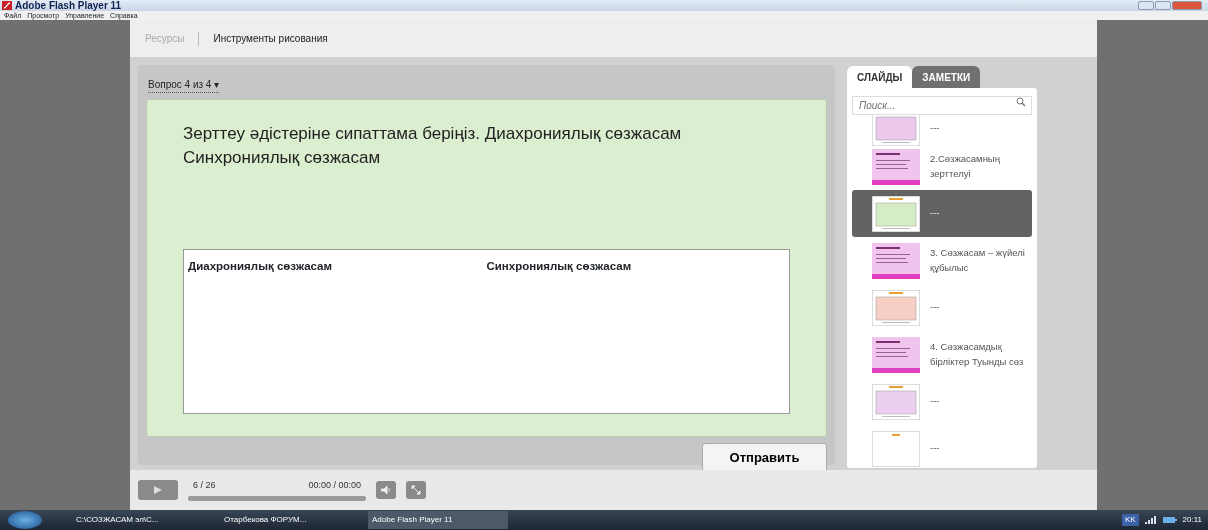  I want to click on clock: 20:11, so click(1192, 520).